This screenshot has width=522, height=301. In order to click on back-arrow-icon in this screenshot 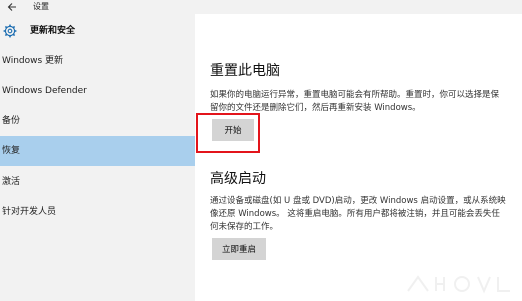, I will do `click(12, 7)`.